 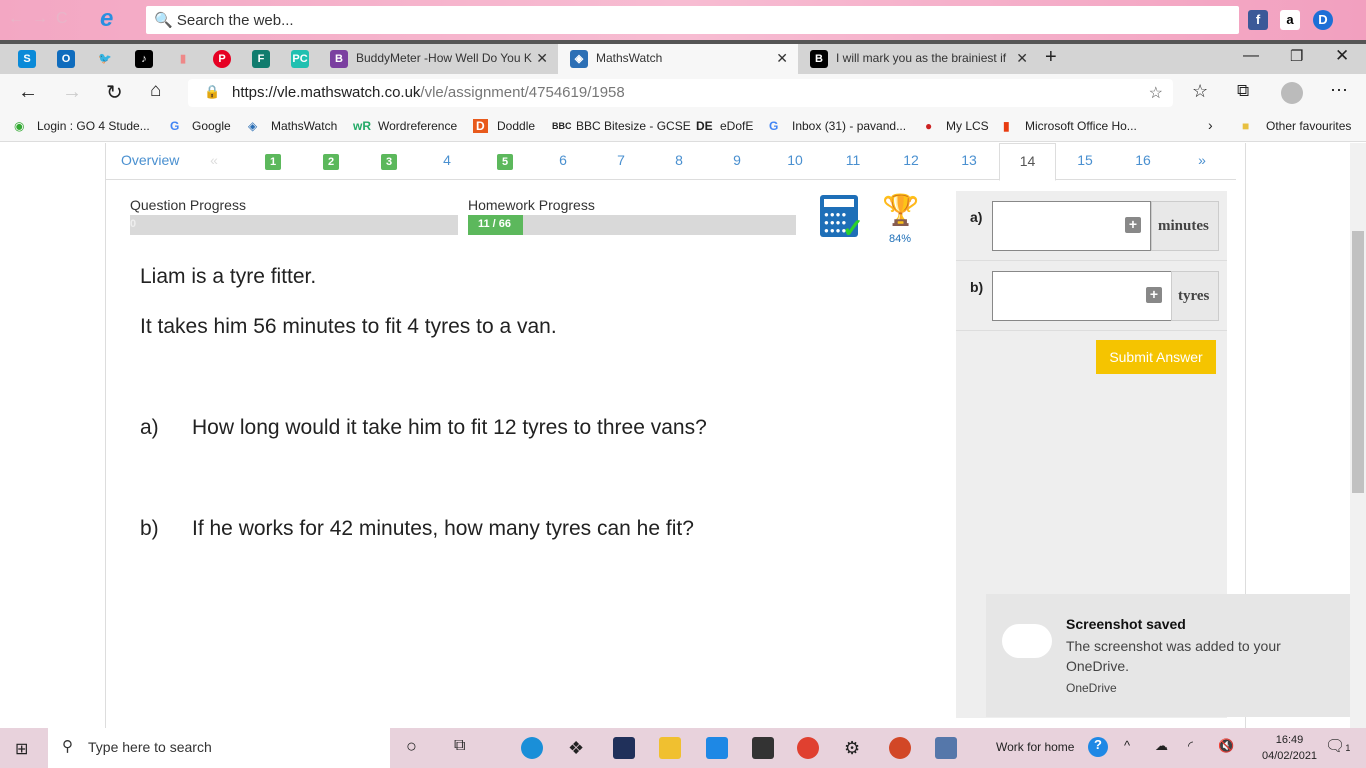 What do you see at coordinates (911, 160) in the screenshot?
I see `question-nav-item-12: 12` at bounding box center [911, 160].